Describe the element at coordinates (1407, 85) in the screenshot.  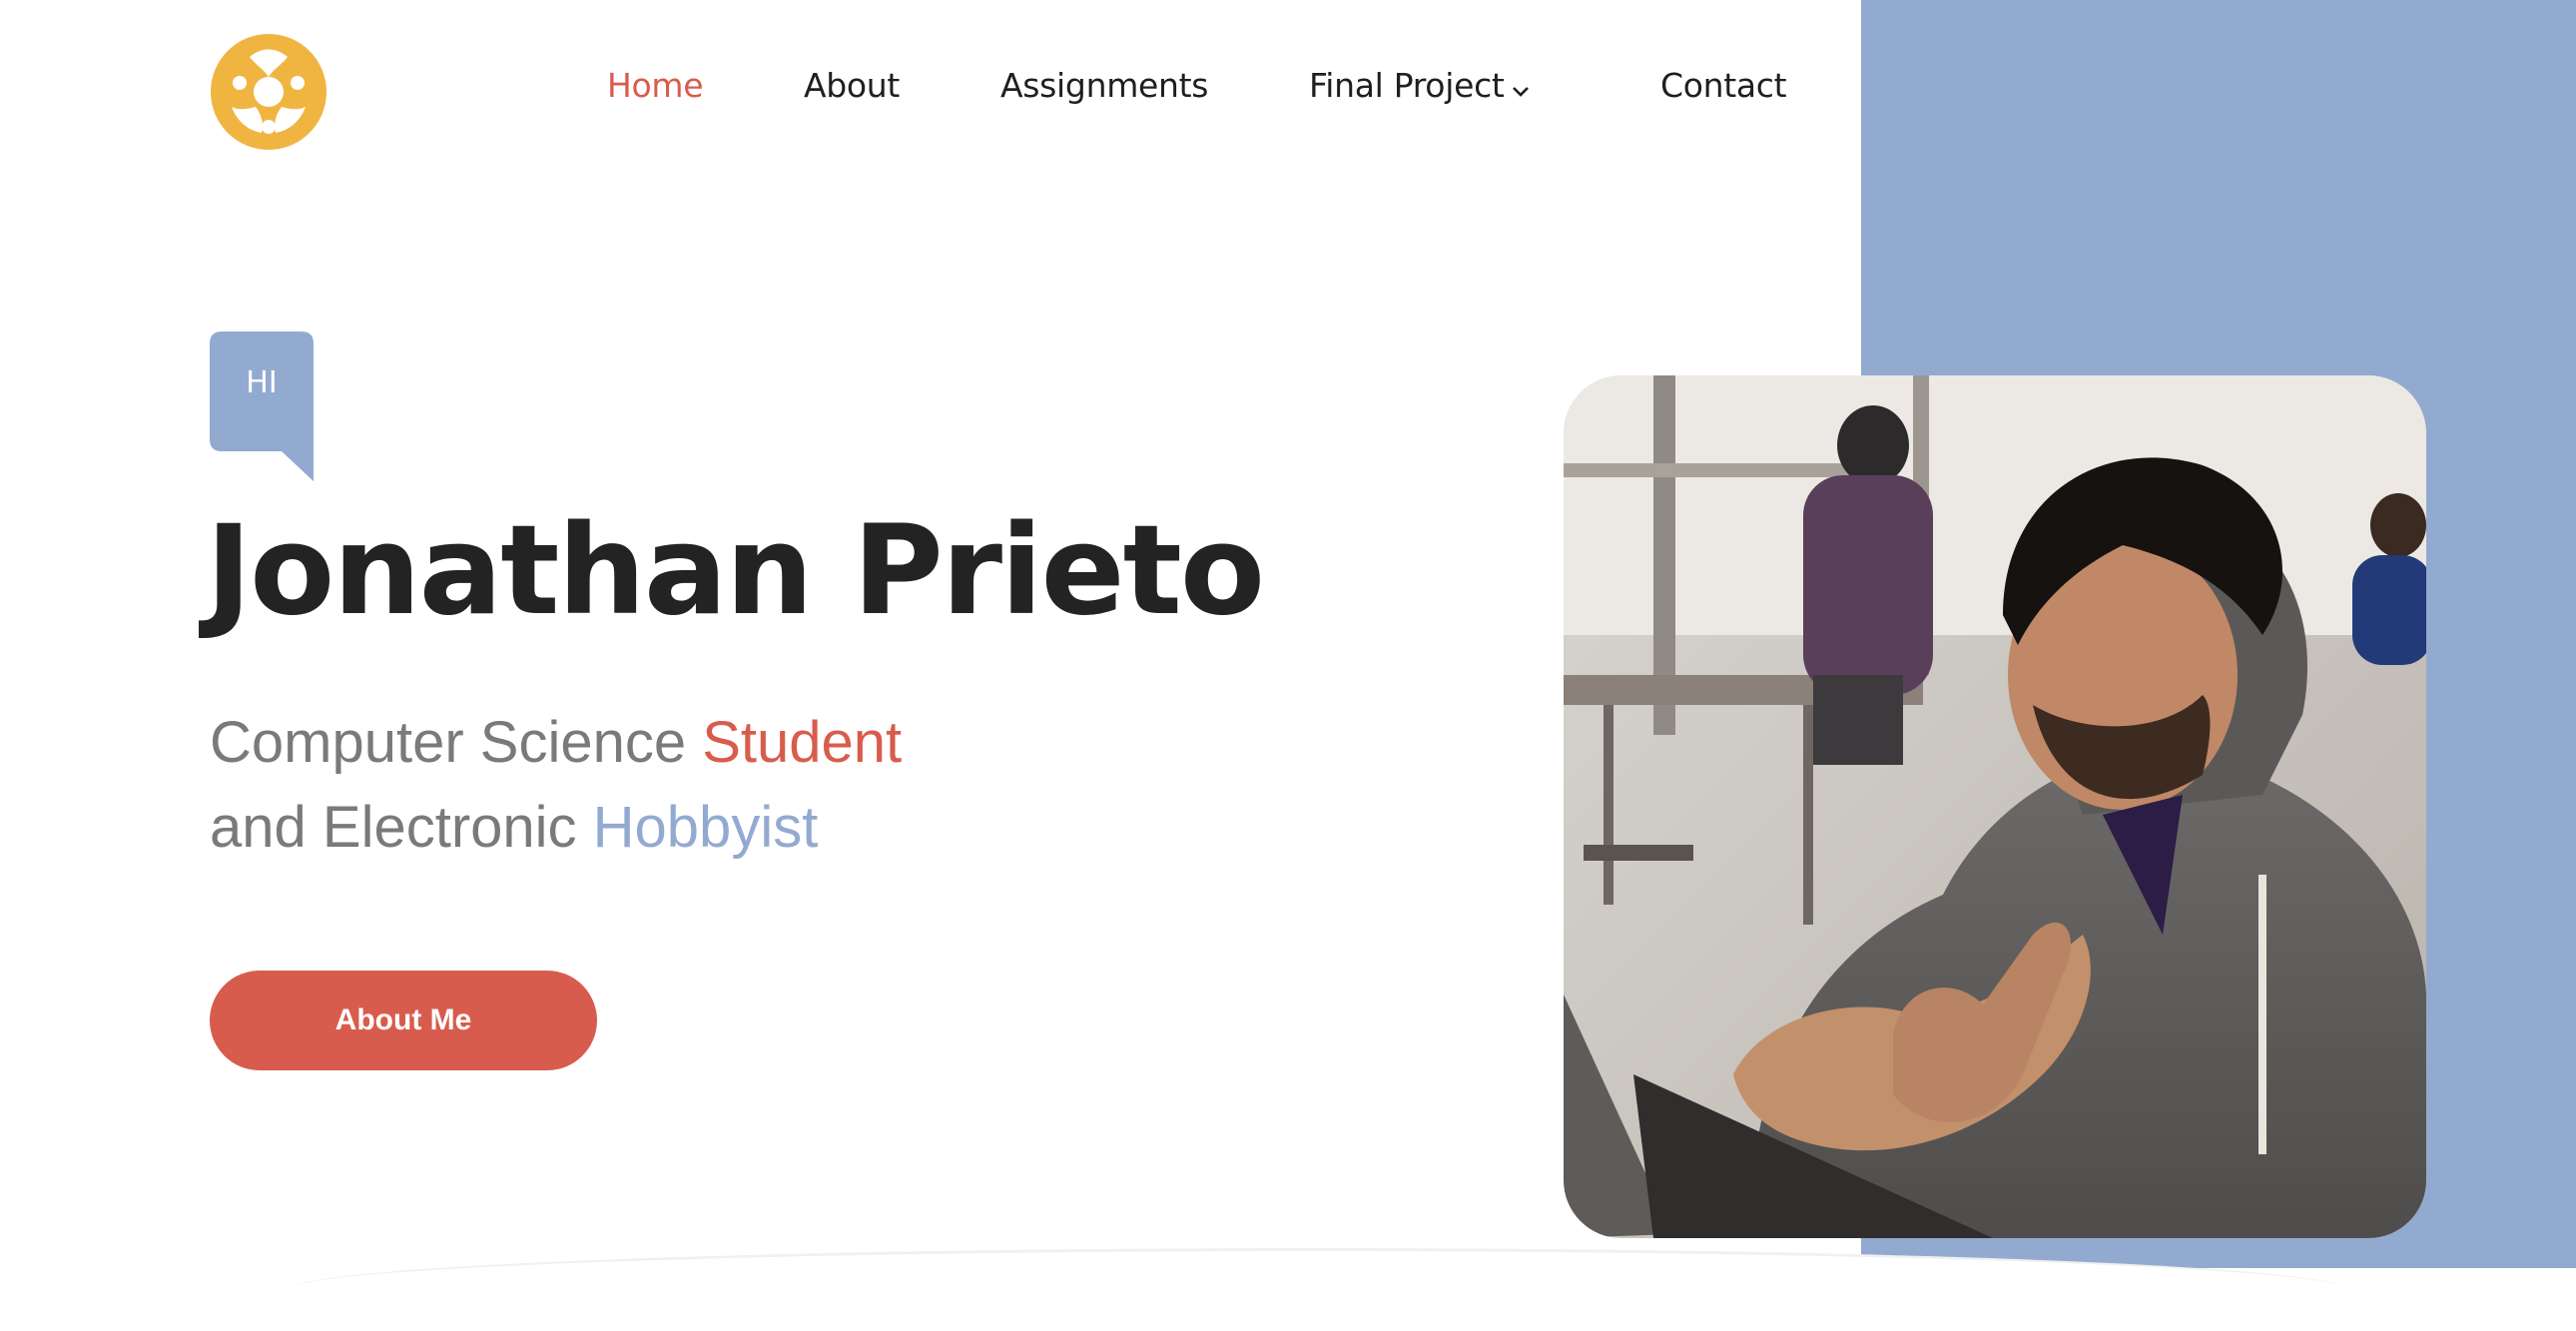
I see `nav-final-project-label: Final Project` at that location.